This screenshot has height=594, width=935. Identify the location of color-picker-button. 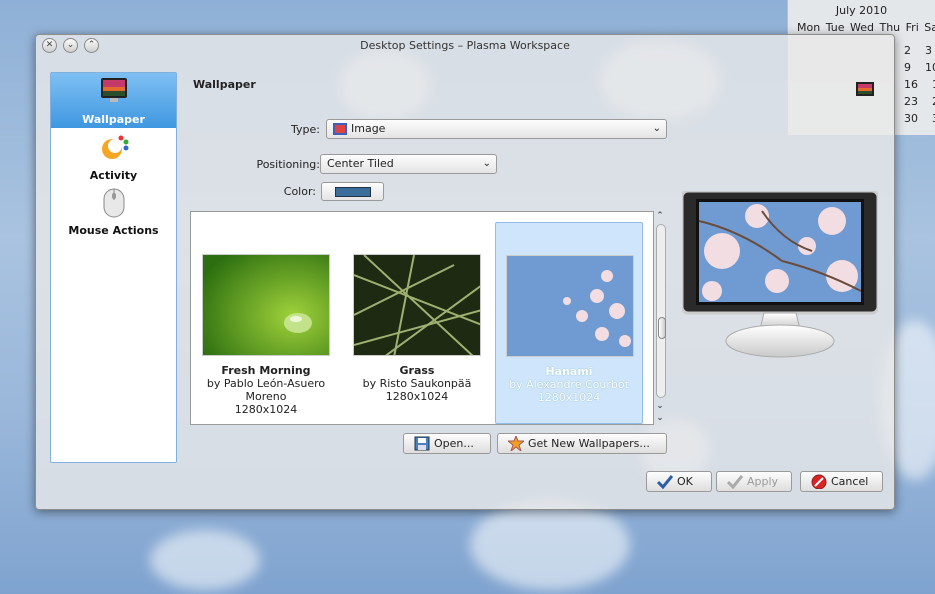
(352, 191).